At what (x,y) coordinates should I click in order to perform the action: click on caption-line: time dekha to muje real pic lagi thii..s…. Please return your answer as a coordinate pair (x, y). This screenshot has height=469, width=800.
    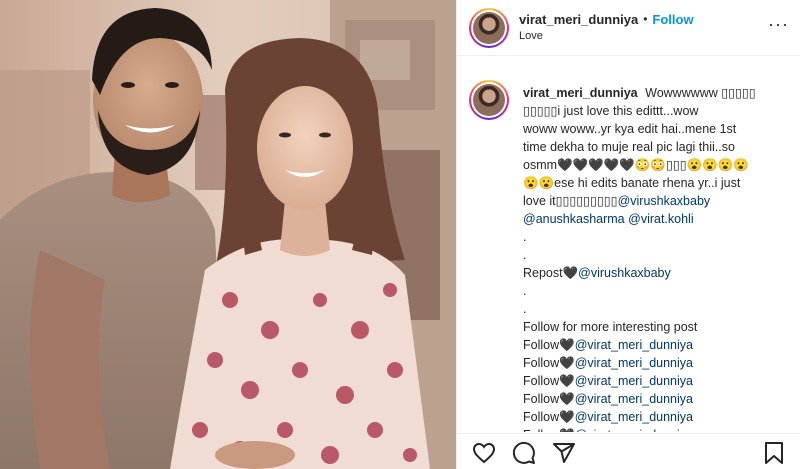
    Looking at the image, I should click on (658, 147).